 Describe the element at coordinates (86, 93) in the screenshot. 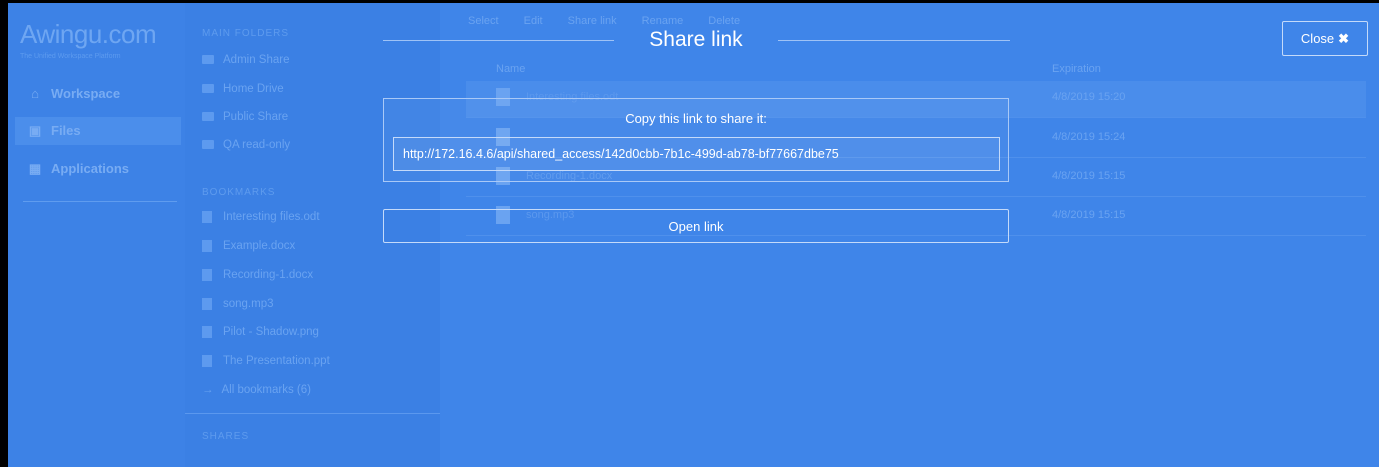

I see `sidebar-item-label: Workspace` at that location.